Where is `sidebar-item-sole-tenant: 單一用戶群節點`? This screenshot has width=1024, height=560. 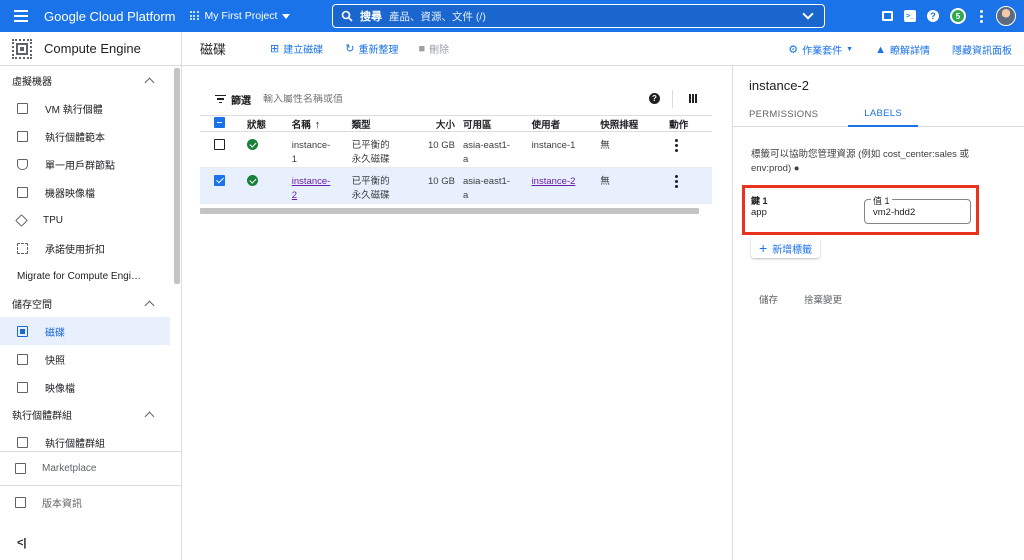
sidebar-item-sole-tenant: 單一用戶群節點 is located at coordinates (90, 164).